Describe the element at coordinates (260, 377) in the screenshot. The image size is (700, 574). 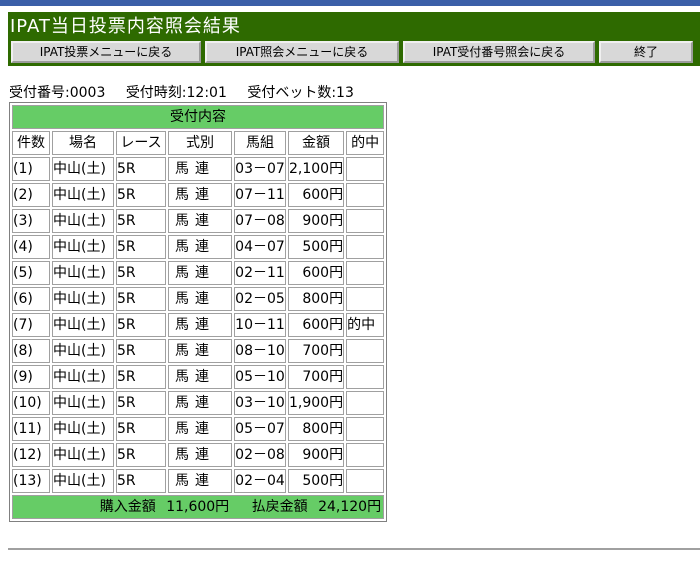
I see `row-combination: 05－10` at that location.